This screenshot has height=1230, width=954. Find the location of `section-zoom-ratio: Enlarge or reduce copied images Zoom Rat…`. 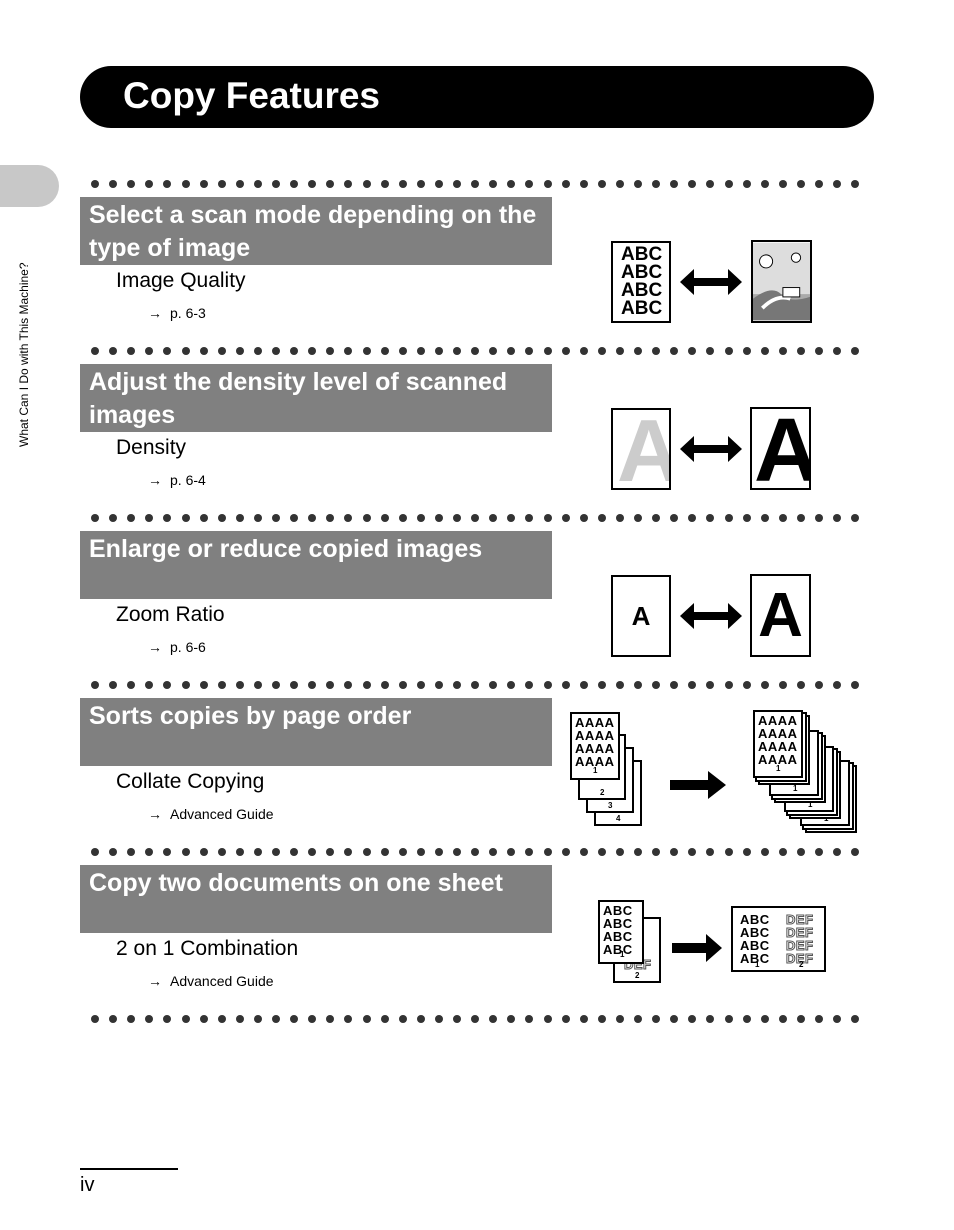

section-zoom-ratio: Enlarge or reduce copied images Zoom Rat… is located at coordinates (477, 600).